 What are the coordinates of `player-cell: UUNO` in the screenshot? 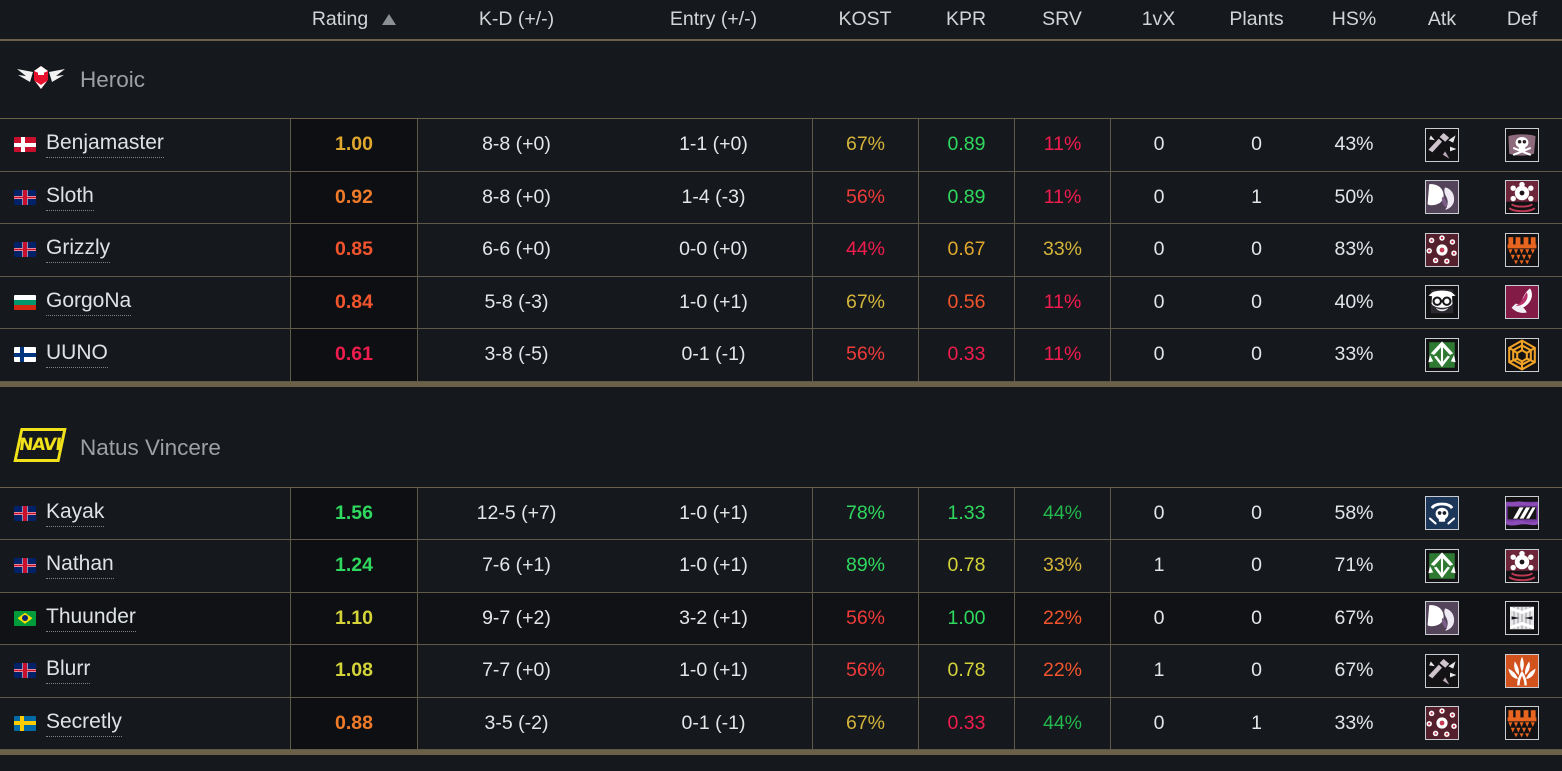 It's located at (145, 355).